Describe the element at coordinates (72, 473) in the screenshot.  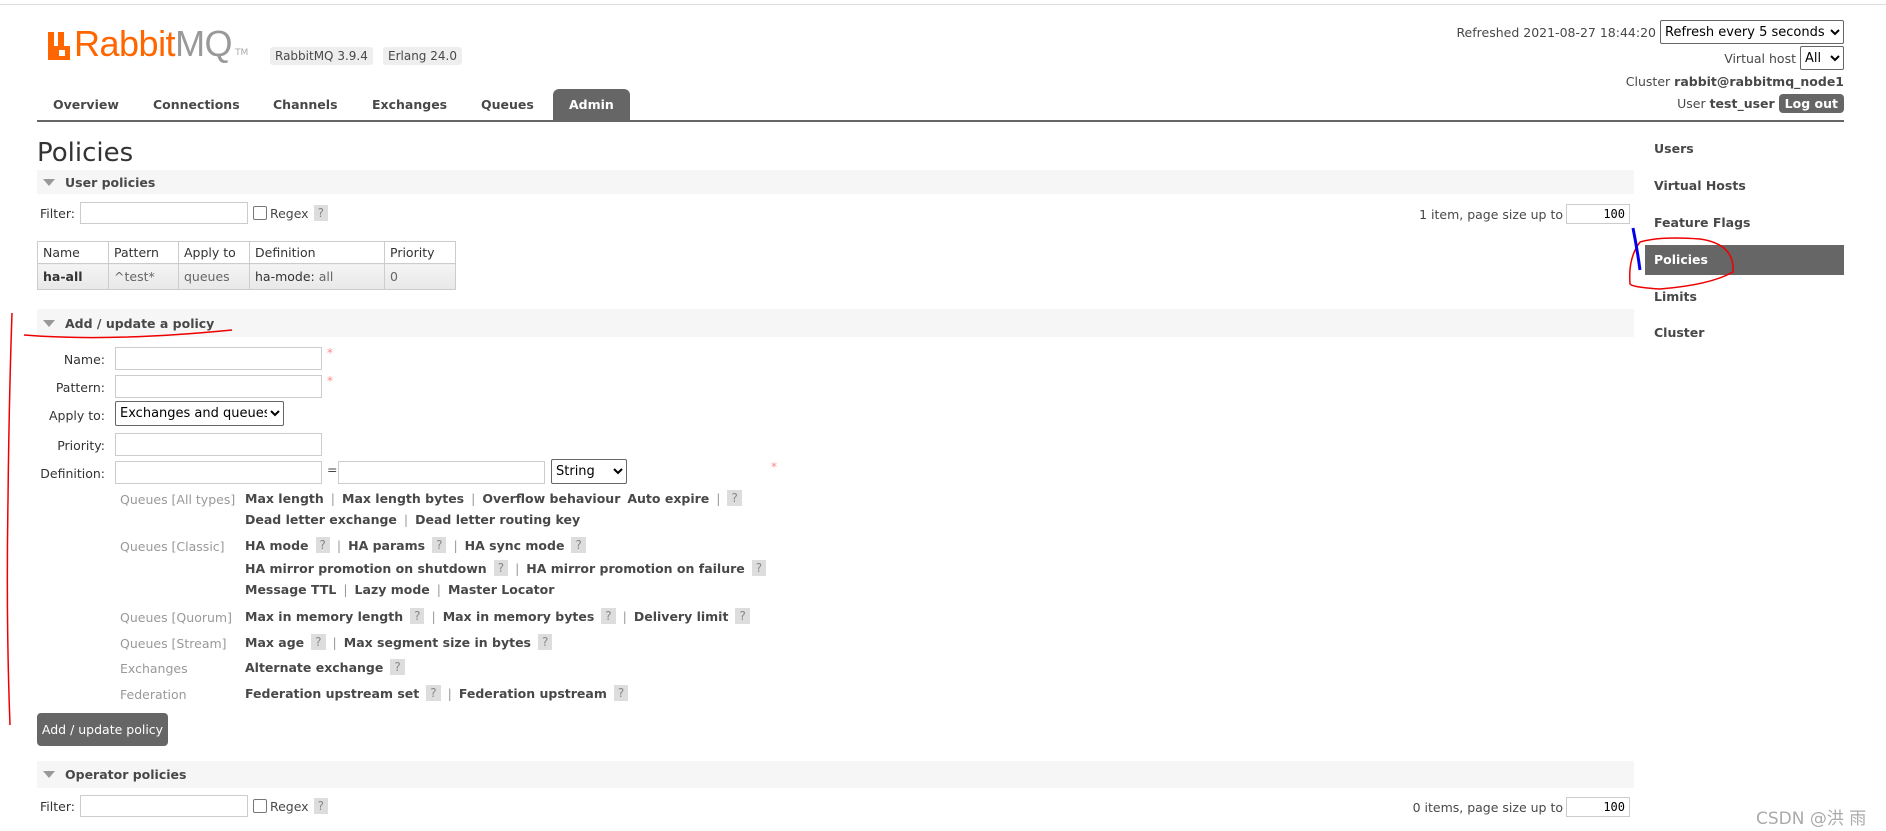
I see `definition-label: Definition:` at that location.